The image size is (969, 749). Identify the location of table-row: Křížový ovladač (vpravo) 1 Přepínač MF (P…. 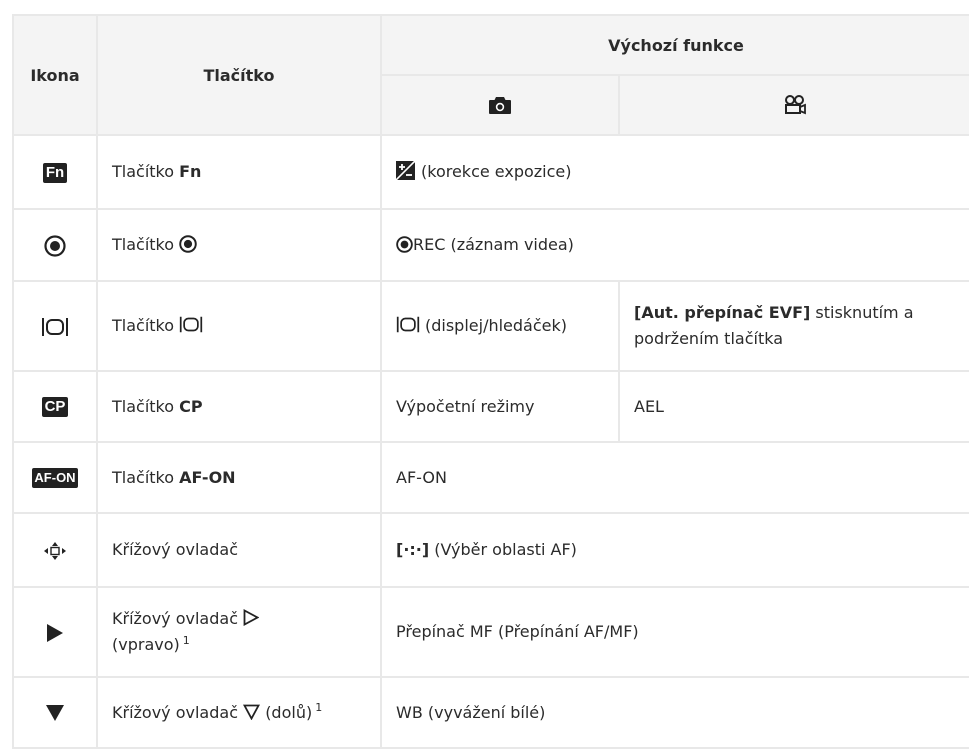
(490, 632).